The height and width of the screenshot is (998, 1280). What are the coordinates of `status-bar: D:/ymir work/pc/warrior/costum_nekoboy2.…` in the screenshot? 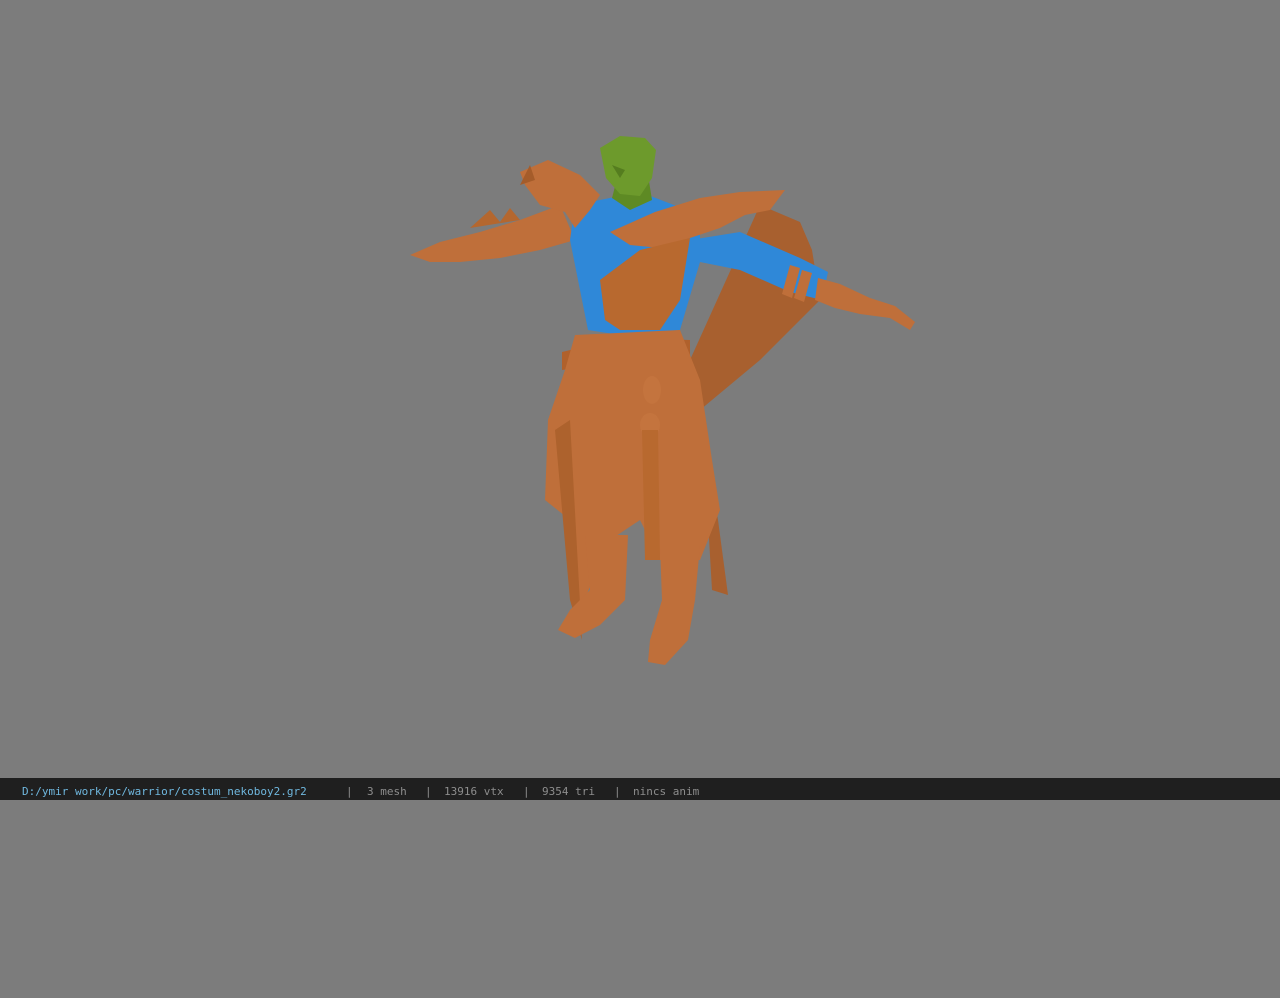 It's located at (640, 789).